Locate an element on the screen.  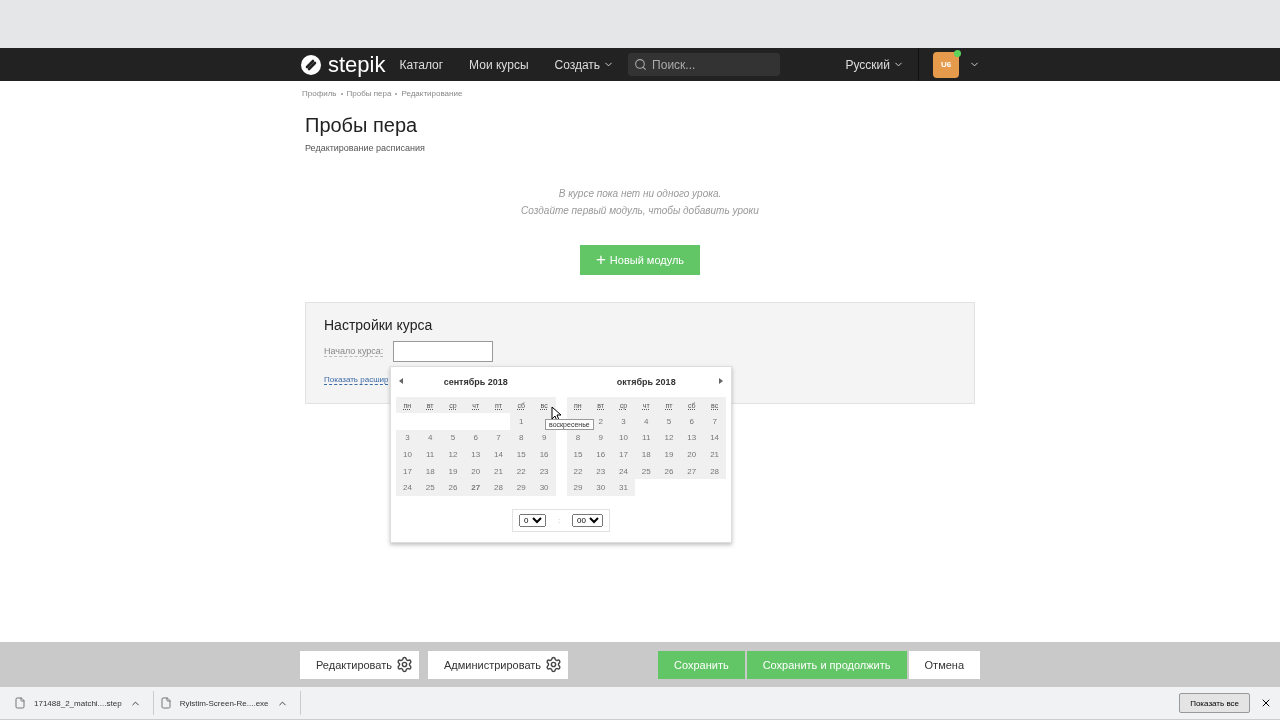
page-subtitle: Редактирование расписания is located at coordinates (365, 148).